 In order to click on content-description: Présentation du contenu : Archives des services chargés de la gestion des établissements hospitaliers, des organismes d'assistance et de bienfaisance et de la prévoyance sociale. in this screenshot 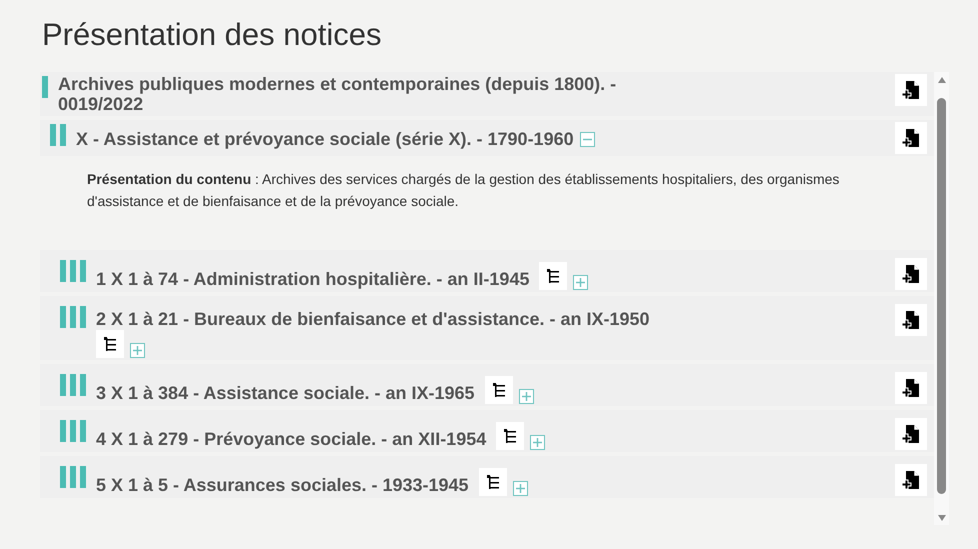, I will do `click(463, 190)`.